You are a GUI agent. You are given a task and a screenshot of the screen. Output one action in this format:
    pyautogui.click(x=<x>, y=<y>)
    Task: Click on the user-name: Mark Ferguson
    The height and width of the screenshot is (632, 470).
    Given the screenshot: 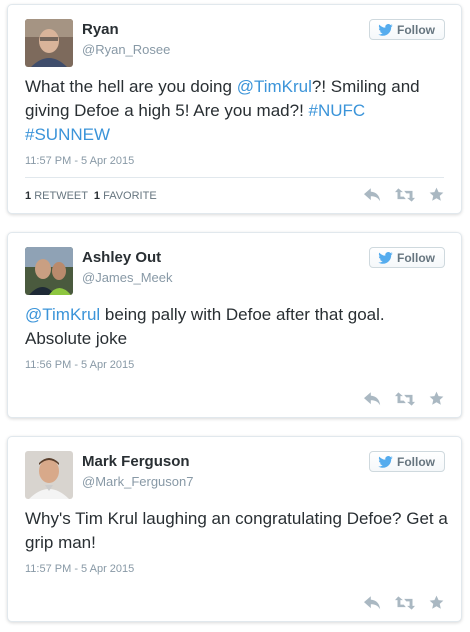 What is the action you would take?
    pyautogui.click(x=136, y=461)
    